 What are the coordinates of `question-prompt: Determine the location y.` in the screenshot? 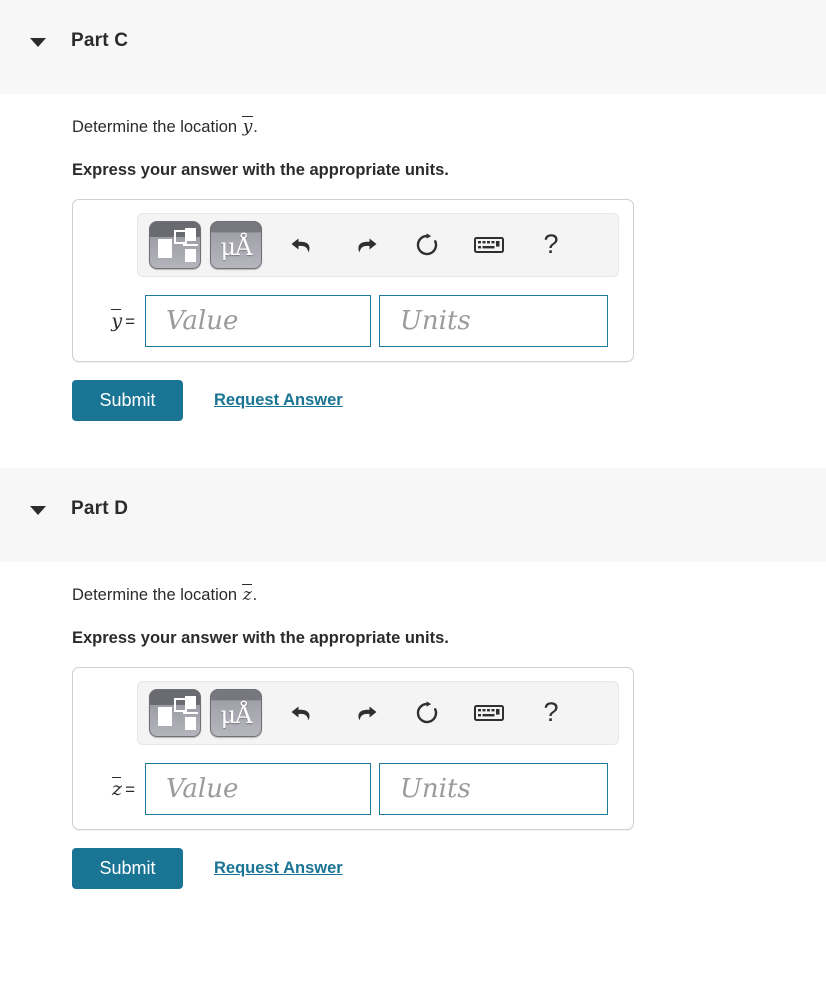 It's located at (449, 128).